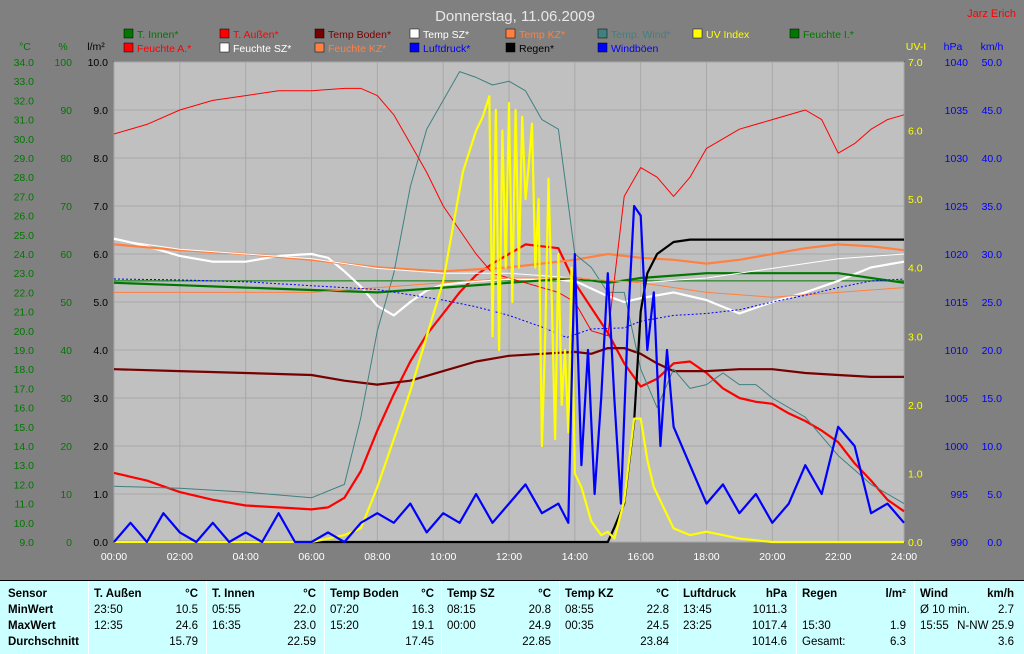 Image resolution: width=1024 pixels, height=654 pixels. I want to click on stat-avg-value: 1014.6, so click(769, 642).